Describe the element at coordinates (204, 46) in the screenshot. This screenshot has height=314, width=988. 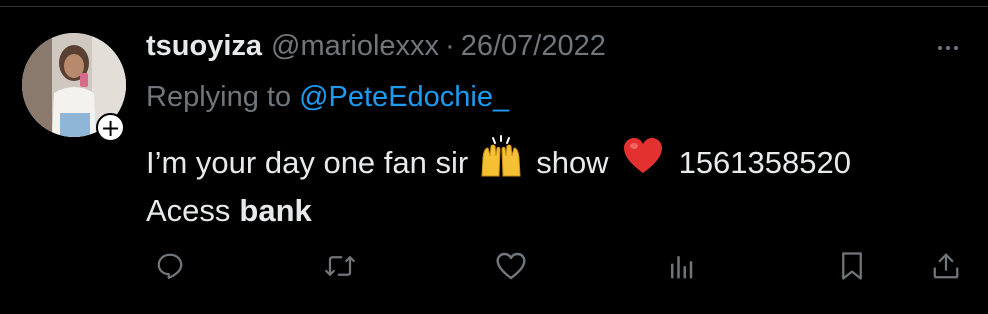
I see `display-name: tsuoyiza` at that location.